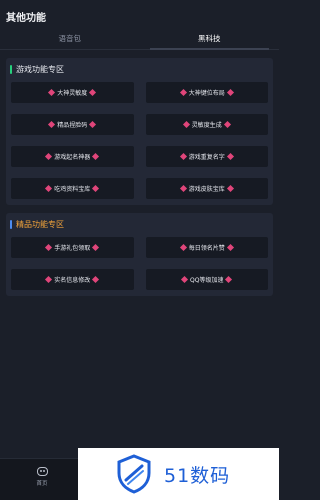  Describe the element at coordinates (42, 484) in the screenshot. I see `nav-label: 首页` at that location.